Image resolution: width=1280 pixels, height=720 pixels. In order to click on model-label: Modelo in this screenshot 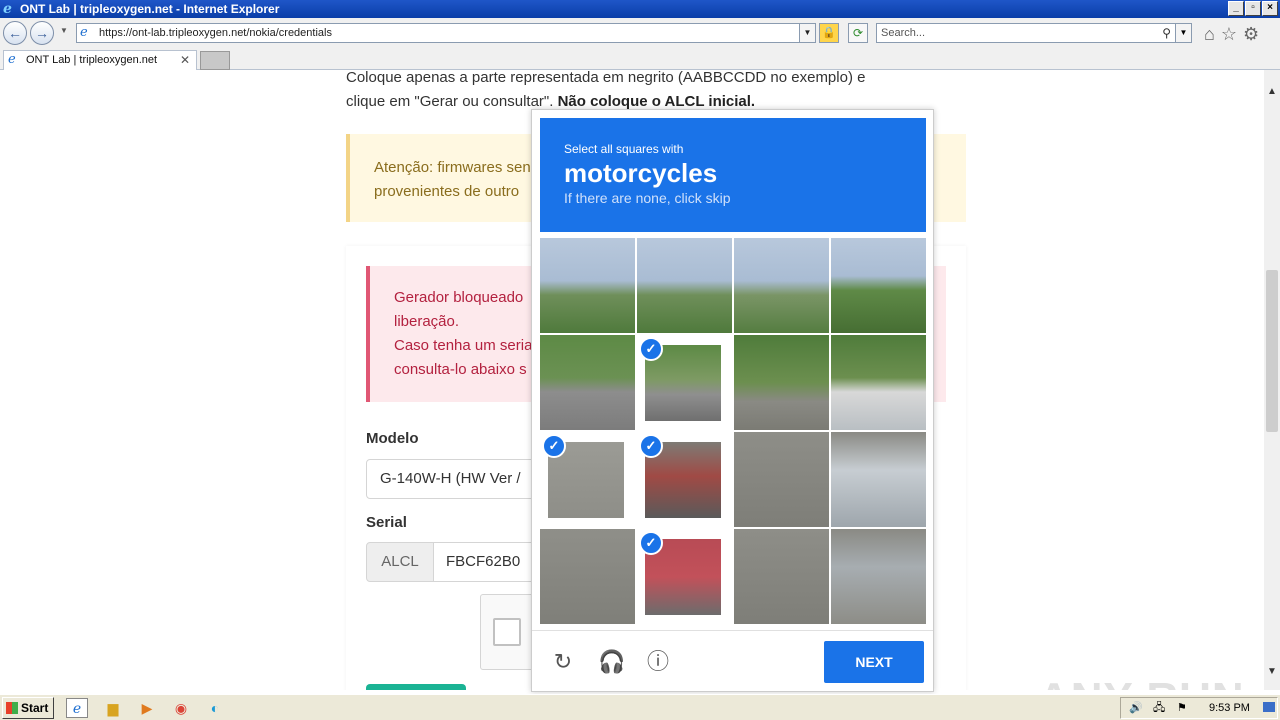, I will do `click(392, 438)`.